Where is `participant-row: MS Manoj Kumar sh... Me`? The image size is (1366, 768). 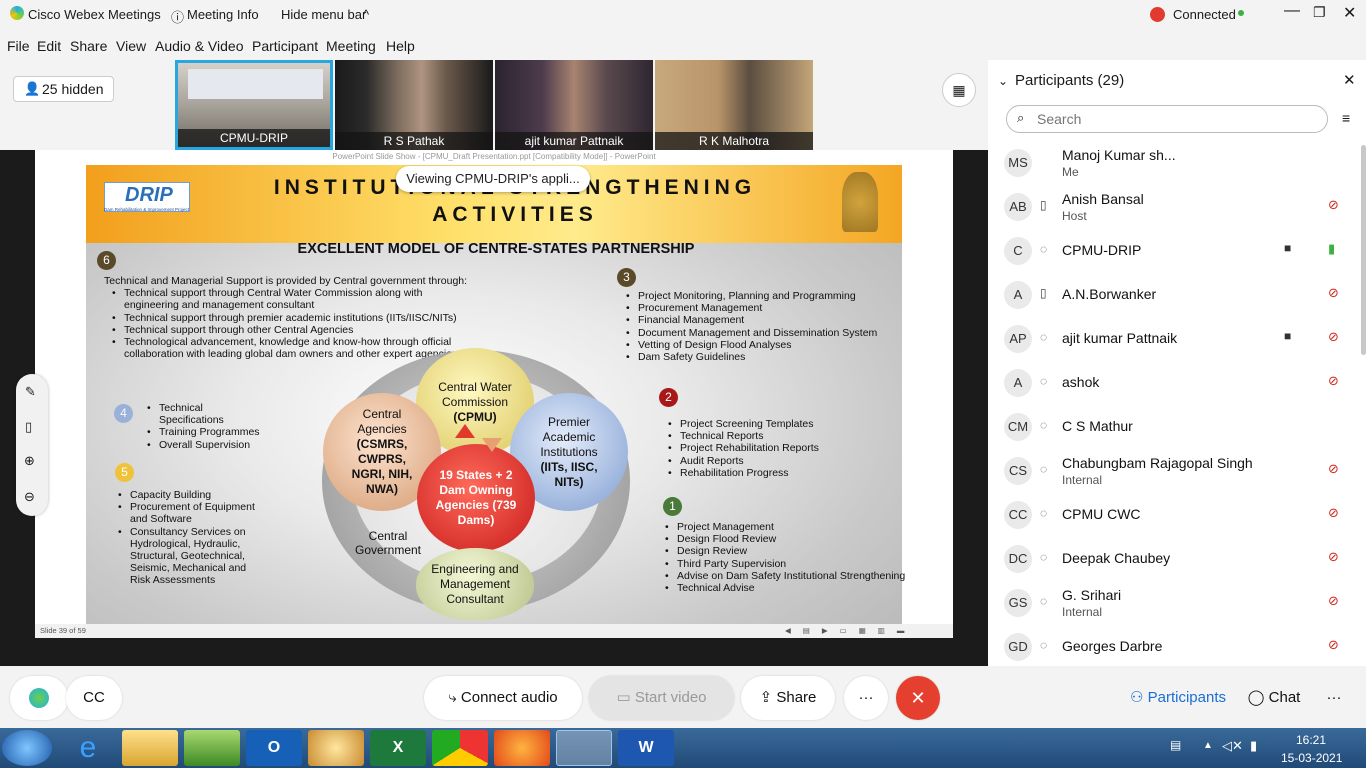 participant-row: MS Manoj Kumar sh... Me is located at coordinates (1173, 163).